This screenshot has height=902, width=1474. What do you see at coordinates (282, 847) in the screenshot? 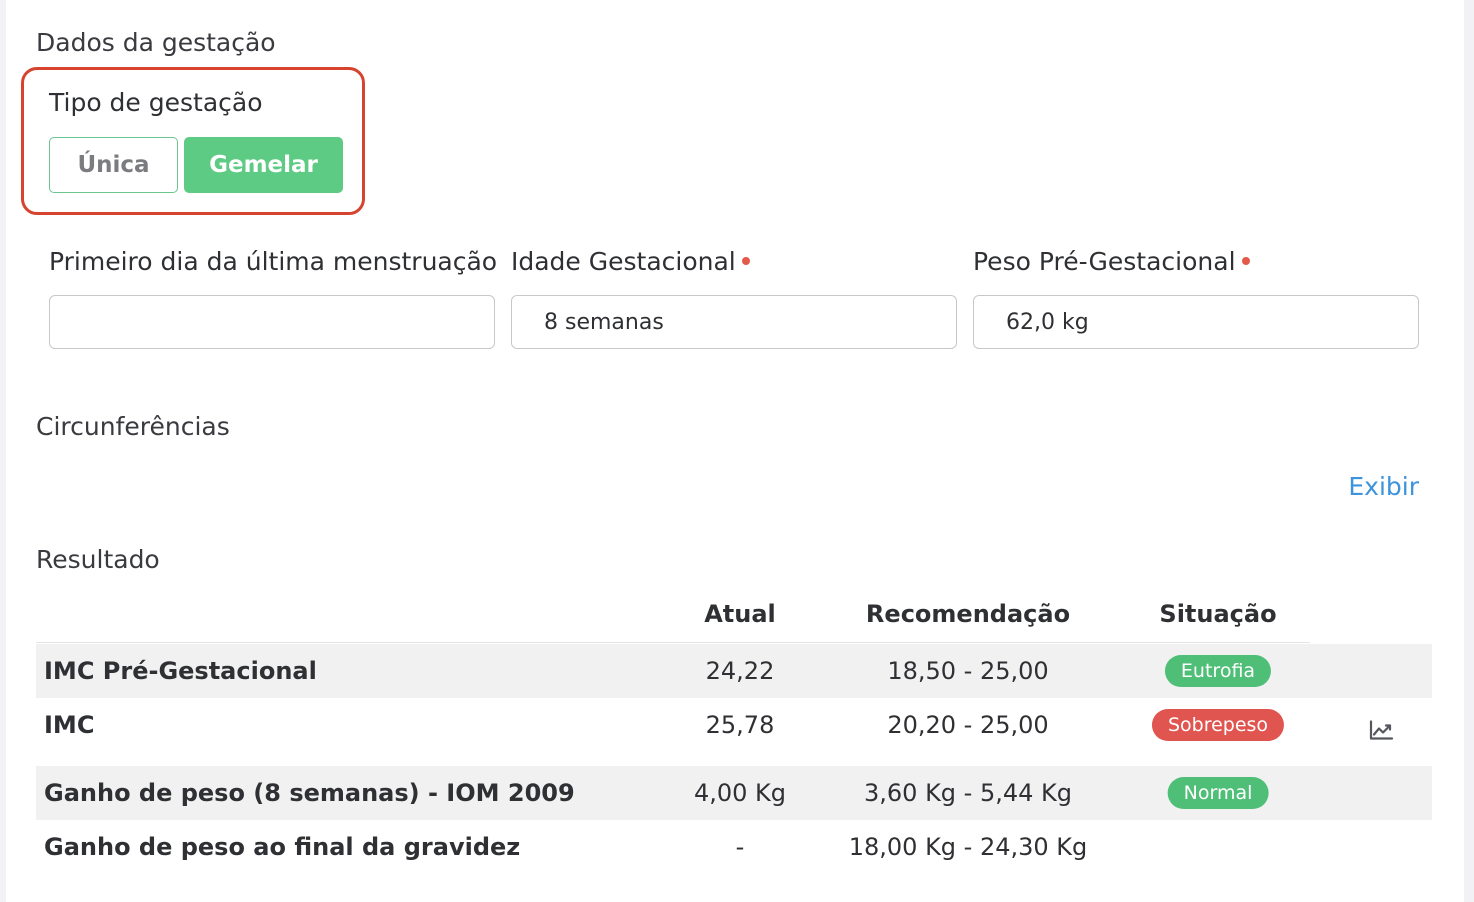
I see `row-name: Ganho de peso ao final da gravidez` at bounding box center [282, 847].